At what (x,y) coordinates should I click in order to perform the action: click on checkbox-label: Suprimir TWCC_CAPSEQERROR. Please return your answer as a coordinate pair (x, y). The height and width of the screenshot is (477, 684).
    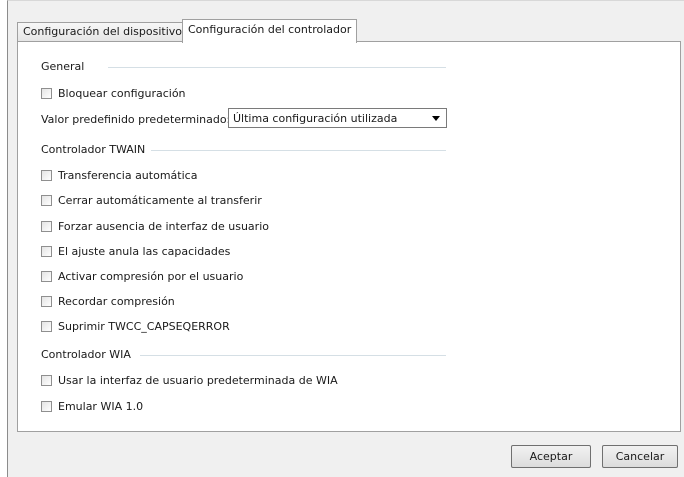
    Looking at the image, I should click on (144, 326).